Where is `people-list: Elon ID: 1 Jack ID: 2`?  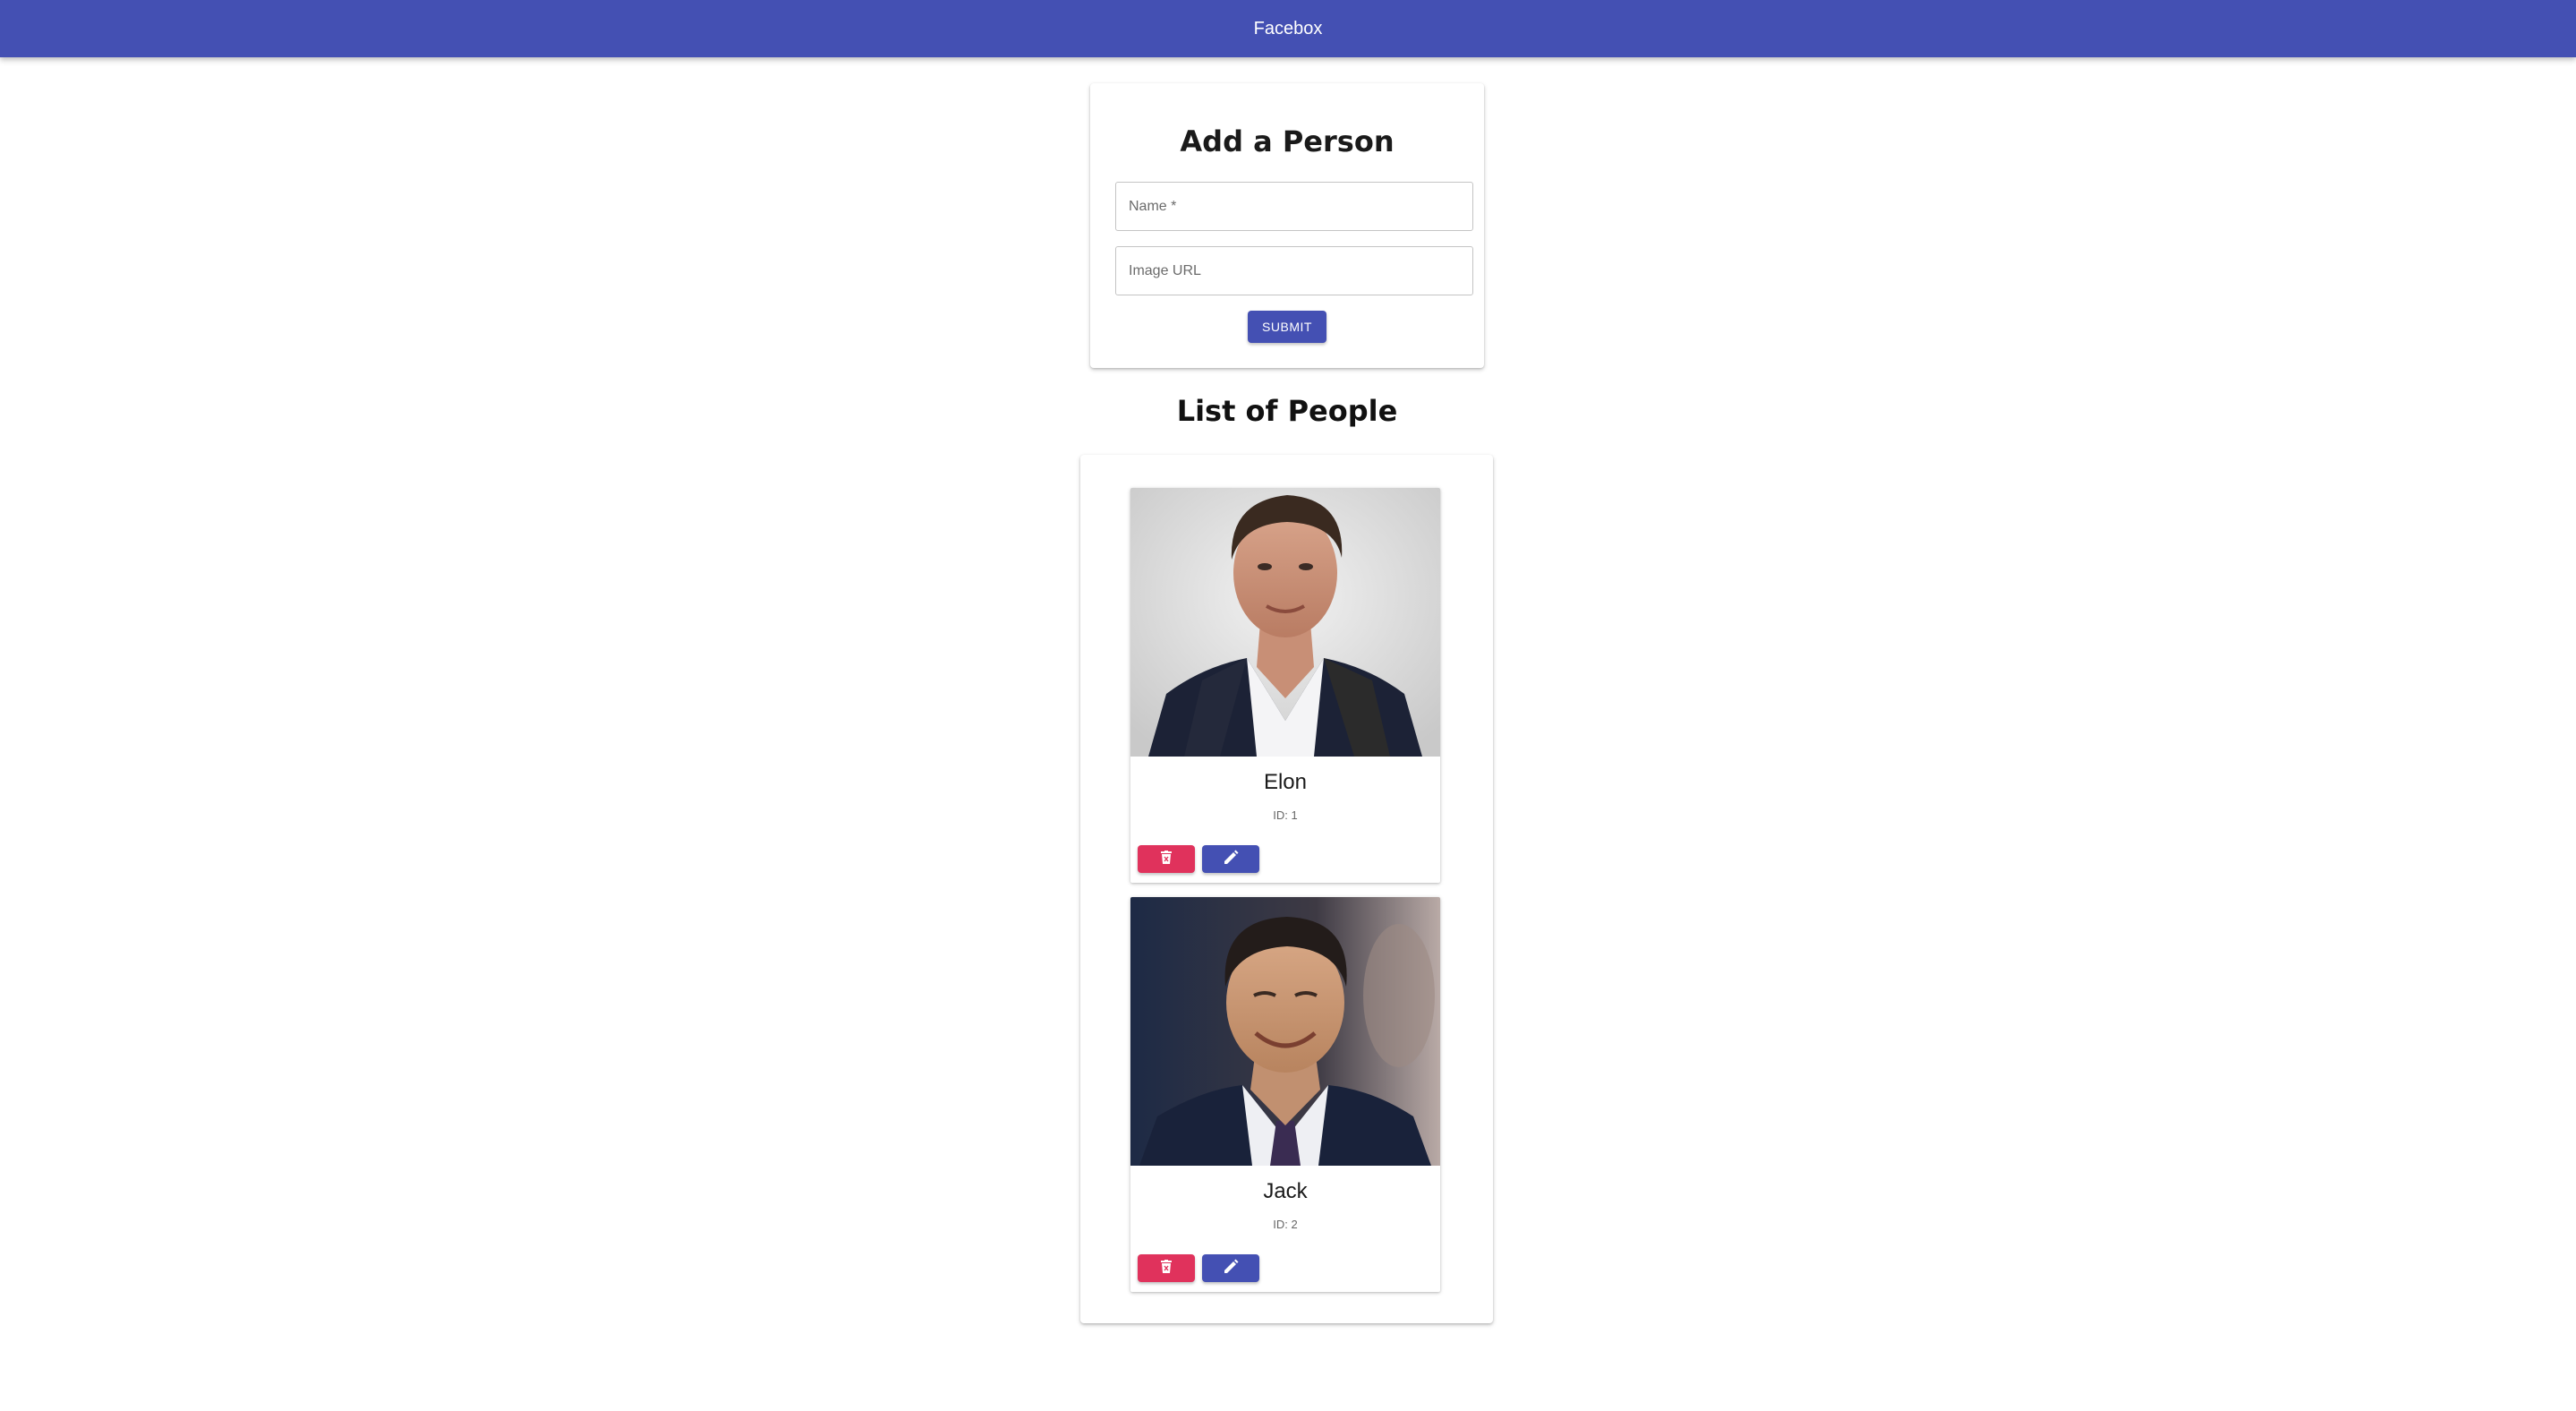
people-list: Elon ID: 1 Jack ID: 2 is located at coordinates (1286, 889).